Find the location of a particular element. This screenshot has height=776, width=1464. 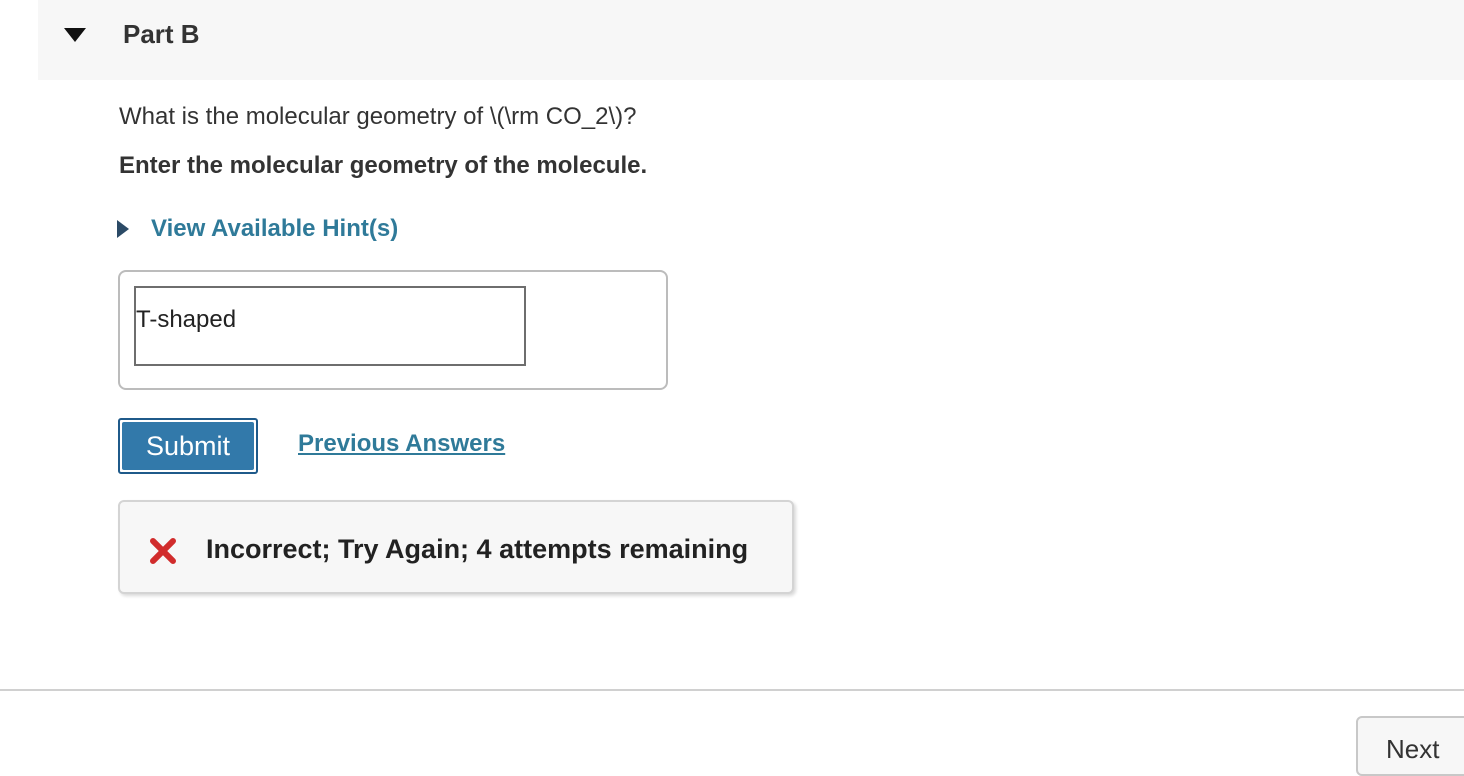

previous-answers-link: Previous Answers is located at coordinates (401, 444).